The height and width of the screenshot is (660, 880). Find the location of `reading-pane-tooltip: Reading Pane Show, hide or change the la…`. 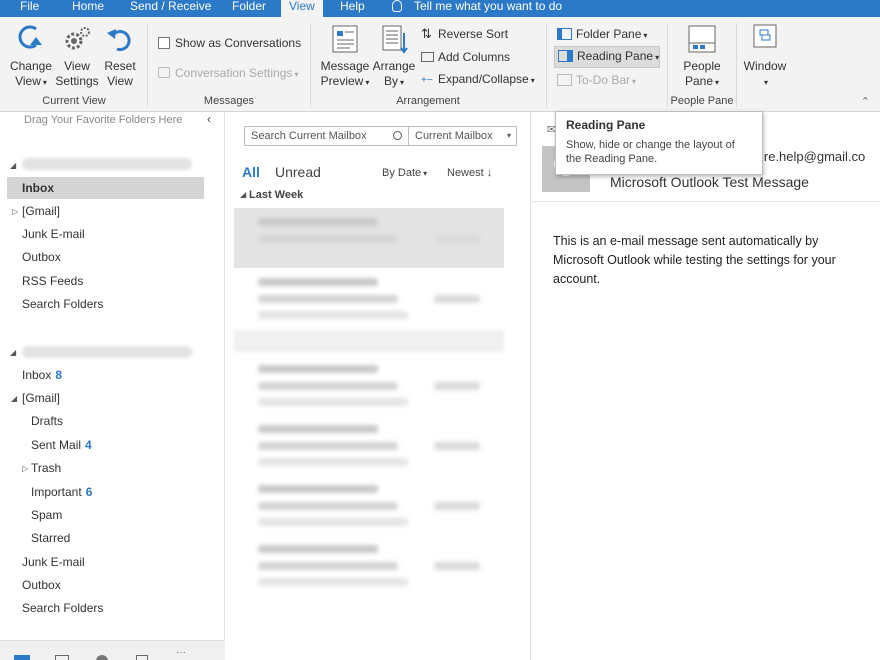

reading-pane-tooltip: Reading Pane Show, hide or change the la… is located at coordinates (659, 143).